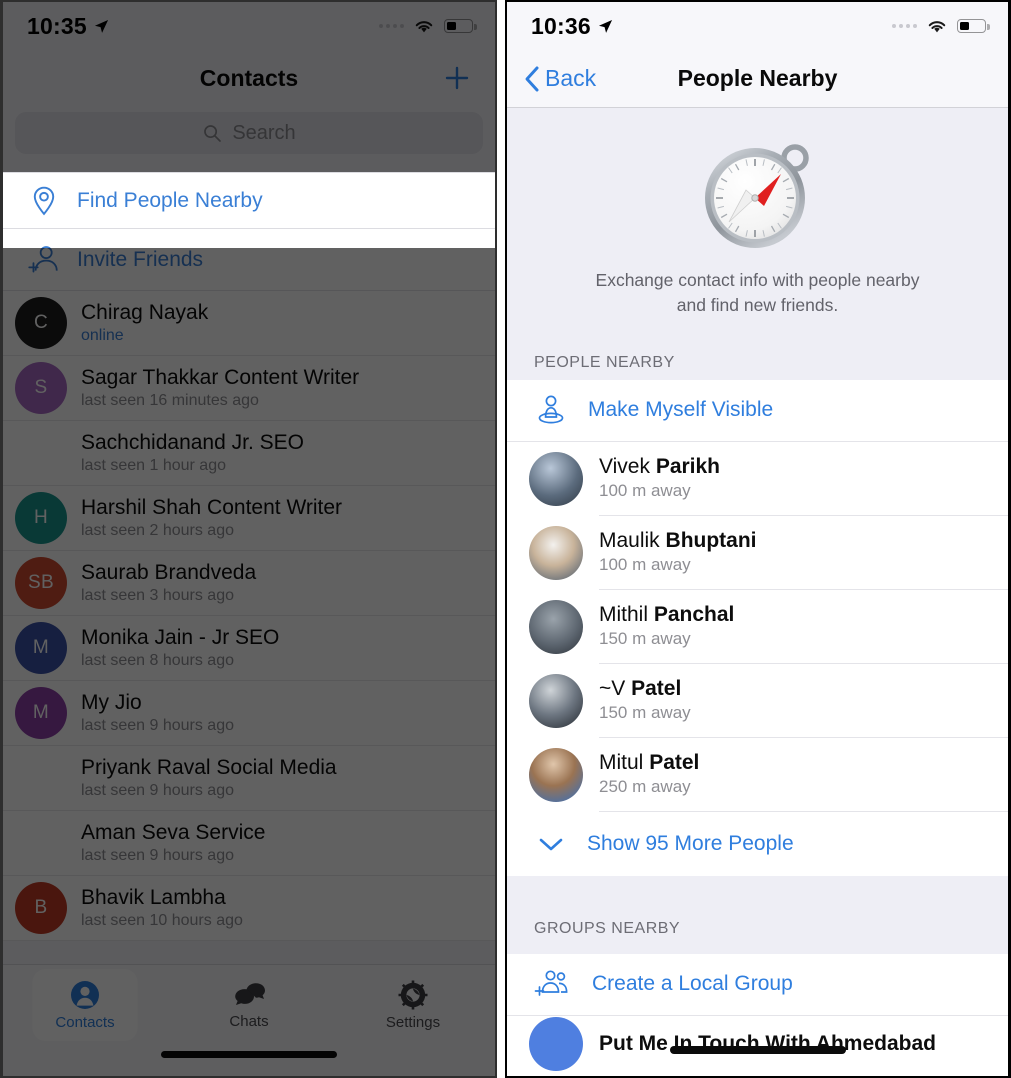 The width and height of the screenshot is (1011, 1078). I want to click on person-name: Maulik Bhuptani, so click(803, 540).